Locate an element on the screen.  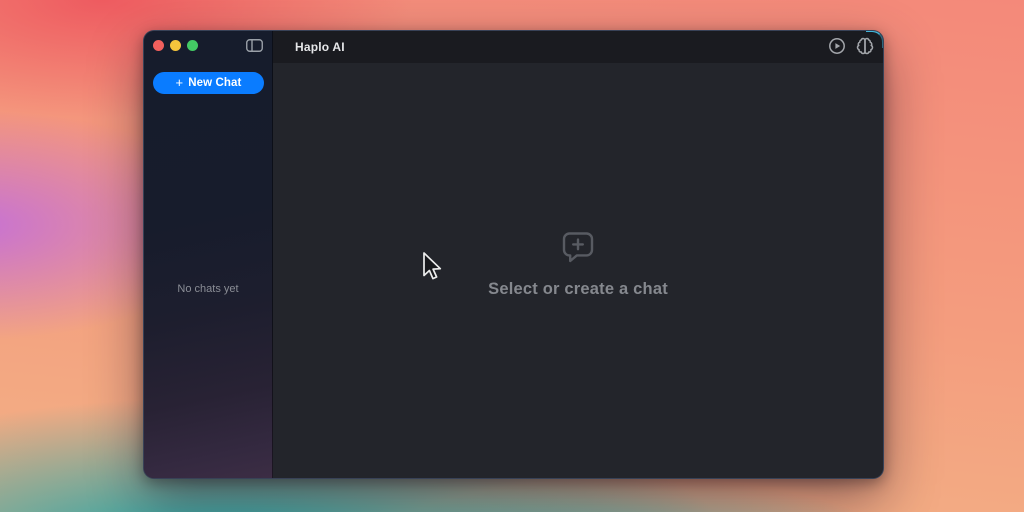
close-button is located at coordinates (158, 45).